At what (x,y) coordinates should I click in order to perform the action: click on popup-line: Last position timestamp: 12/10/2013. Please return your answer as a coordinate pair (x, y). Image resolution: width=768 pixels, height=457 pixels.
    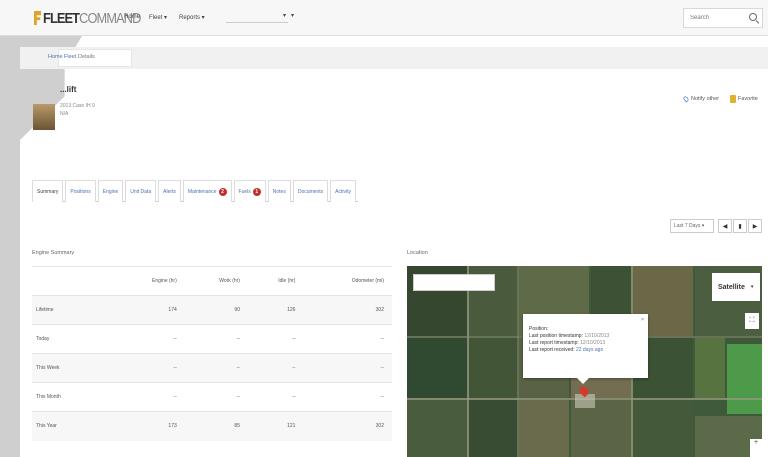
    Looking at the image, I should click on (585, 336).